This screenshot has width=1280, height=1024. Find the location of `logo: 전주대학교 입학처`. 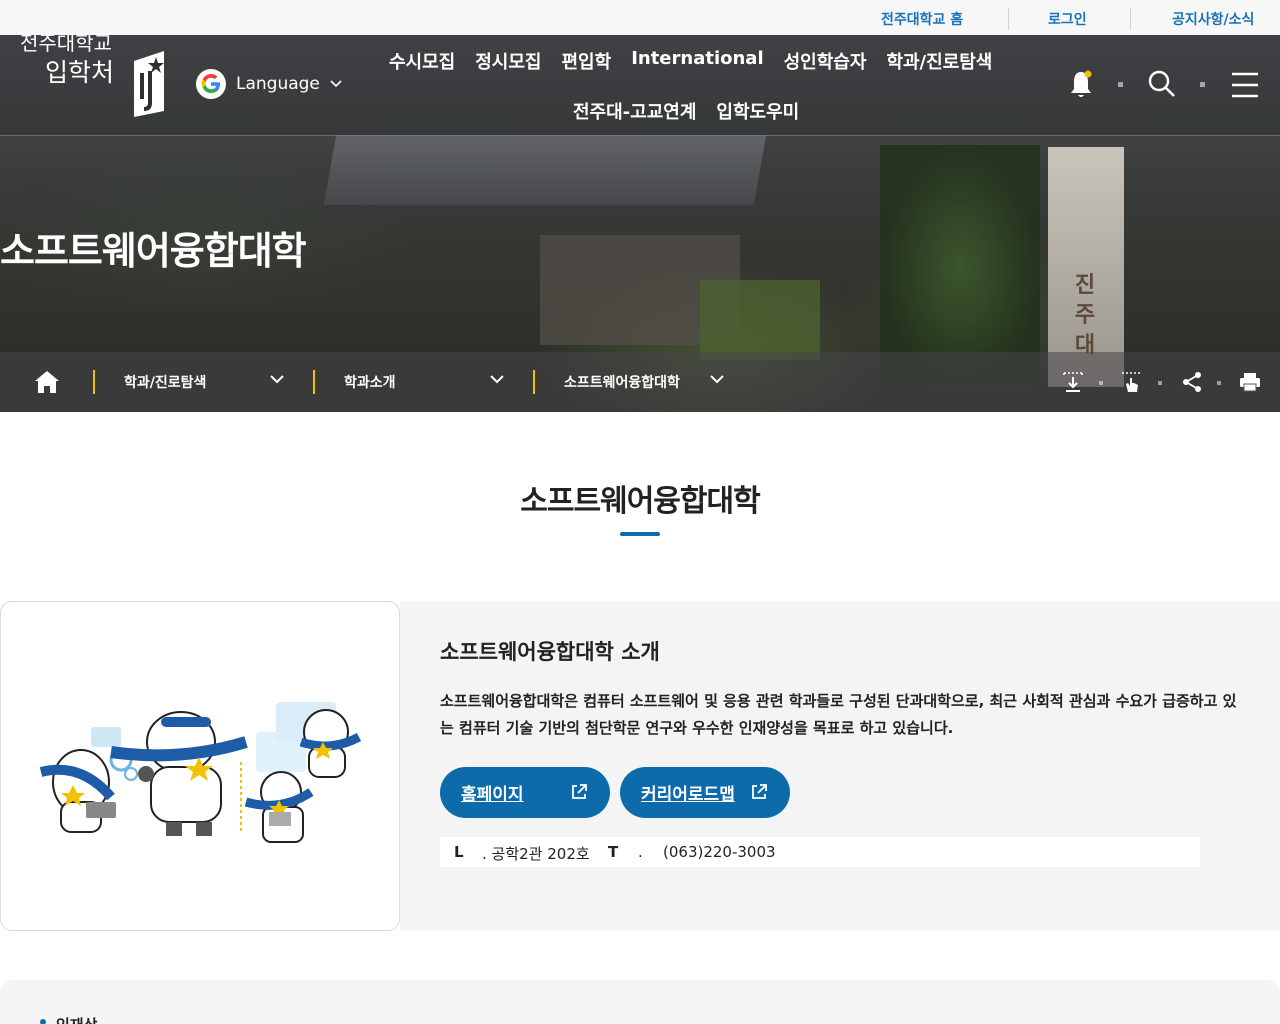

logo: 전주대학교 입학처 is located at coordinates (67, 58).